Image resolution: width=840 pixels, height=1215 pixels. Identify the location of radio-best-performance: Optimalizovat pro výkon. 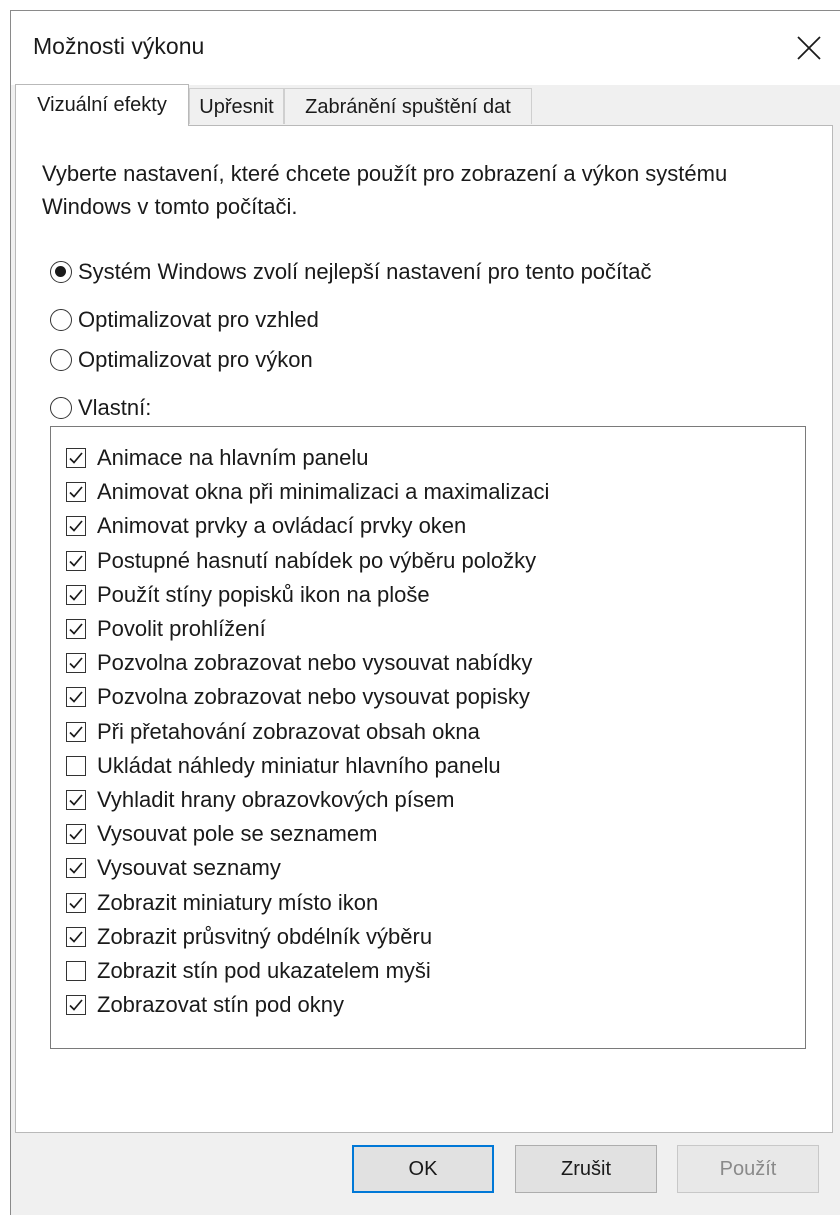
(181, 360).